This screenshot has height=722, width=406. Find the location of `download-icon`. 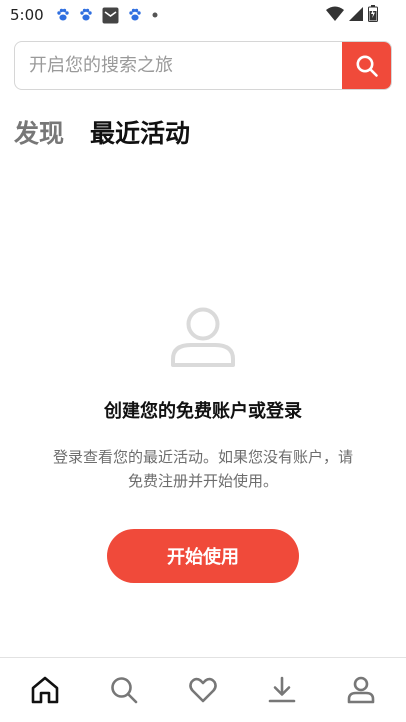

download-icon is located at coordinates (282, 689).